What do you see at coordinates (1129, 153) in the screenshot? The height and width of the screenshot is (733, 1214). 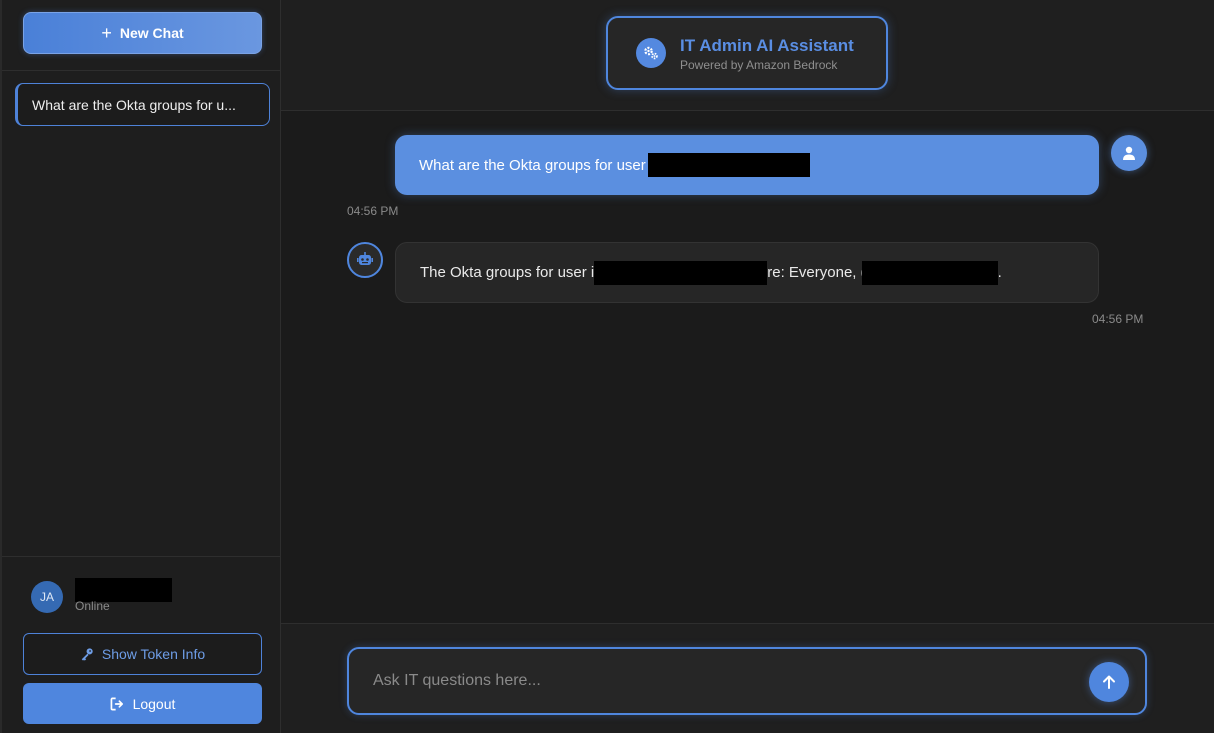 I see `user-avatar-icon` at bounding box center [1129, 153].